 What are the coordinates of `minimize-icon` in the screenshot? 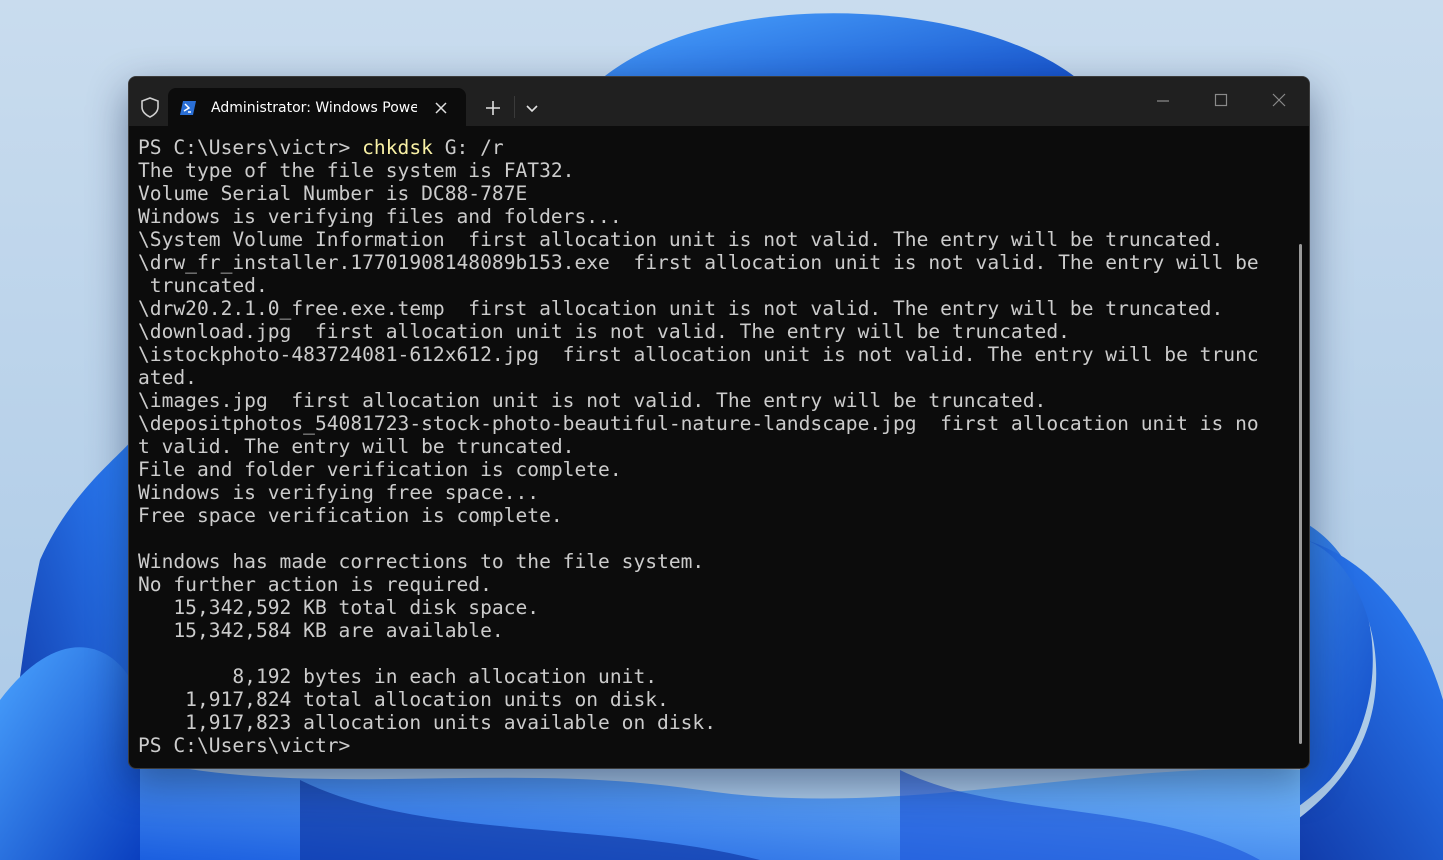 It's located at (1163, 101).